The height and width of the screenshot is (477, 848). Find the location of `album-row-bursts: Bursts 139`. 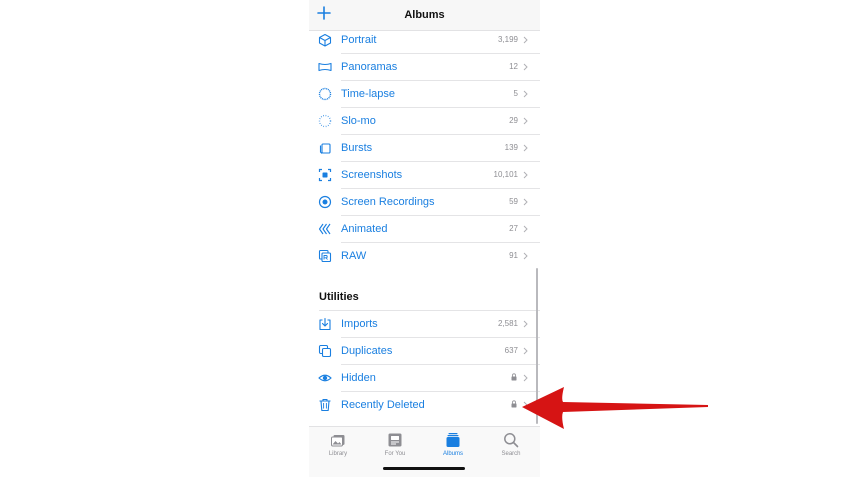

album-row-bursts: Bursts 139 is located at coordinates (424, 148).